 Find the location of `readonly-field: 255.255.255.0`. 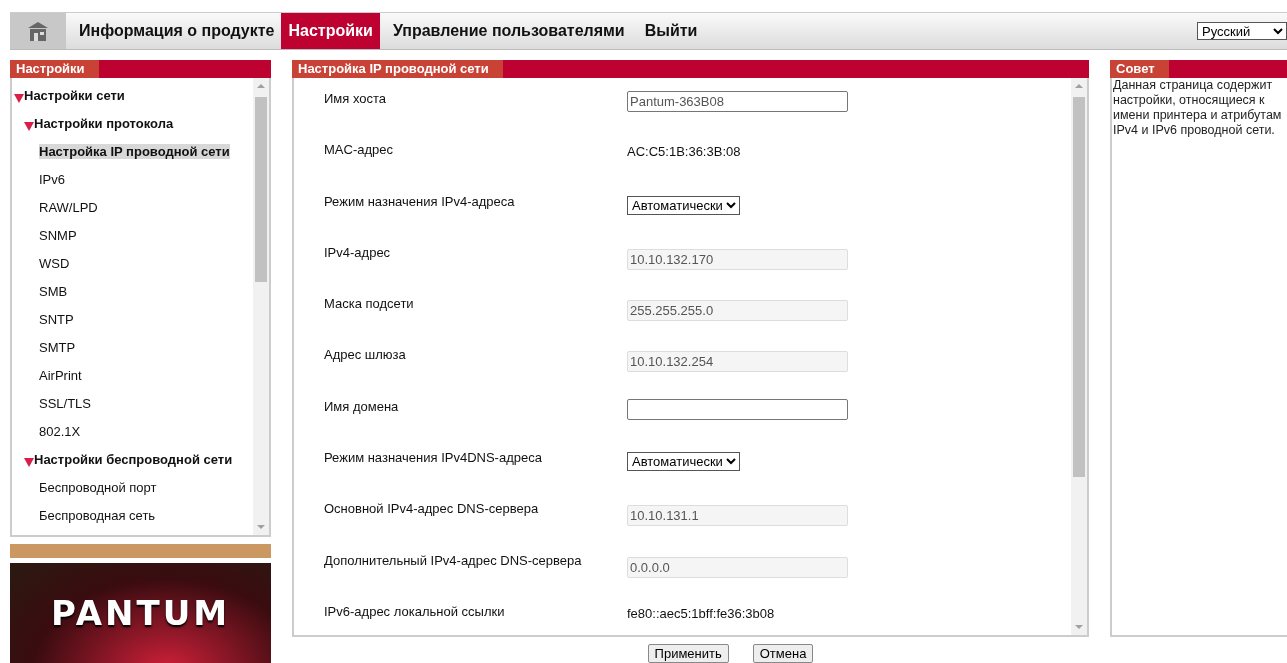

readonly-field: 255.255.255.0 is located at coordinates (737, 311).